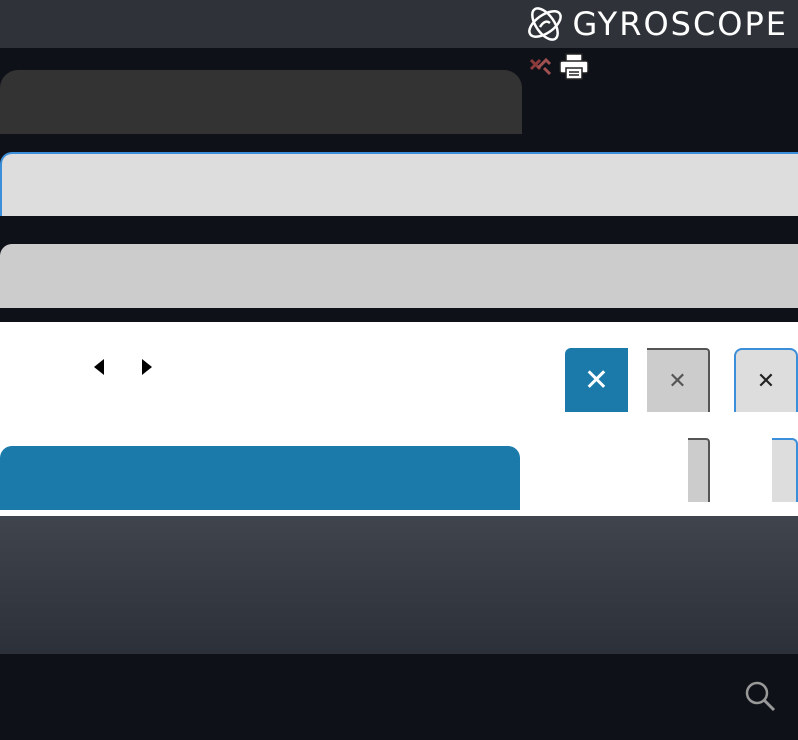  What do you see at coordinates (261, 102) in the screenshot?
I see `dark-panel` at bounding box center [261, 102].